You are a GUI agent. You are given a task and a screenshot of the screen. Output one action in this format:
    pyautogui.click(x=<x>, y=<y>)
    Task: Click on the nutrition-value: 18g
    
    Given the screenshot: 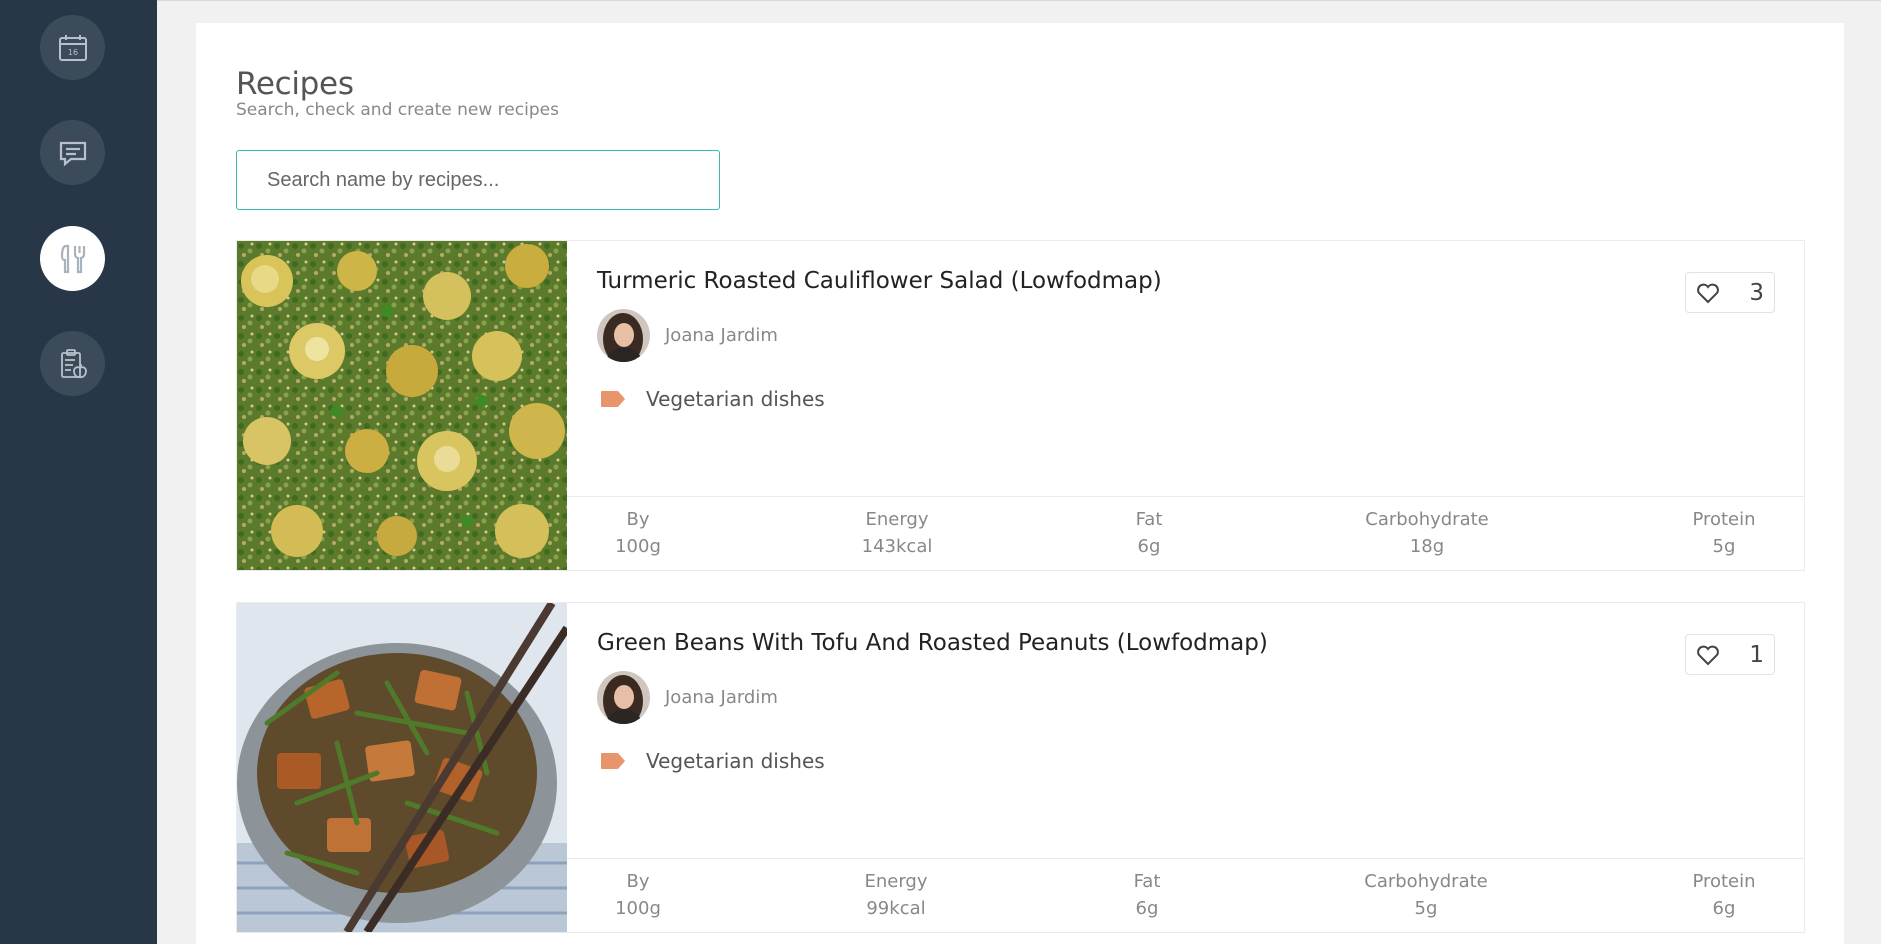 What is the action you would take?
    pyautogui.click(x=1427, y=546)
    